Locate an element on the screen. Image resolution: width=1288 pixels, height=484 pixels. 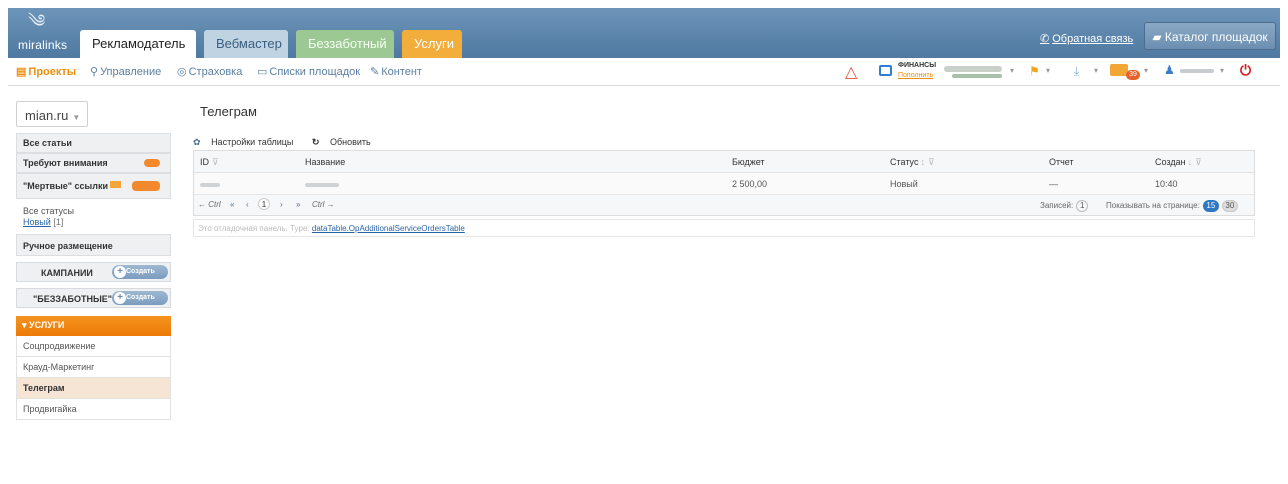
plus-icon: + is located at coordinates (120, 298).